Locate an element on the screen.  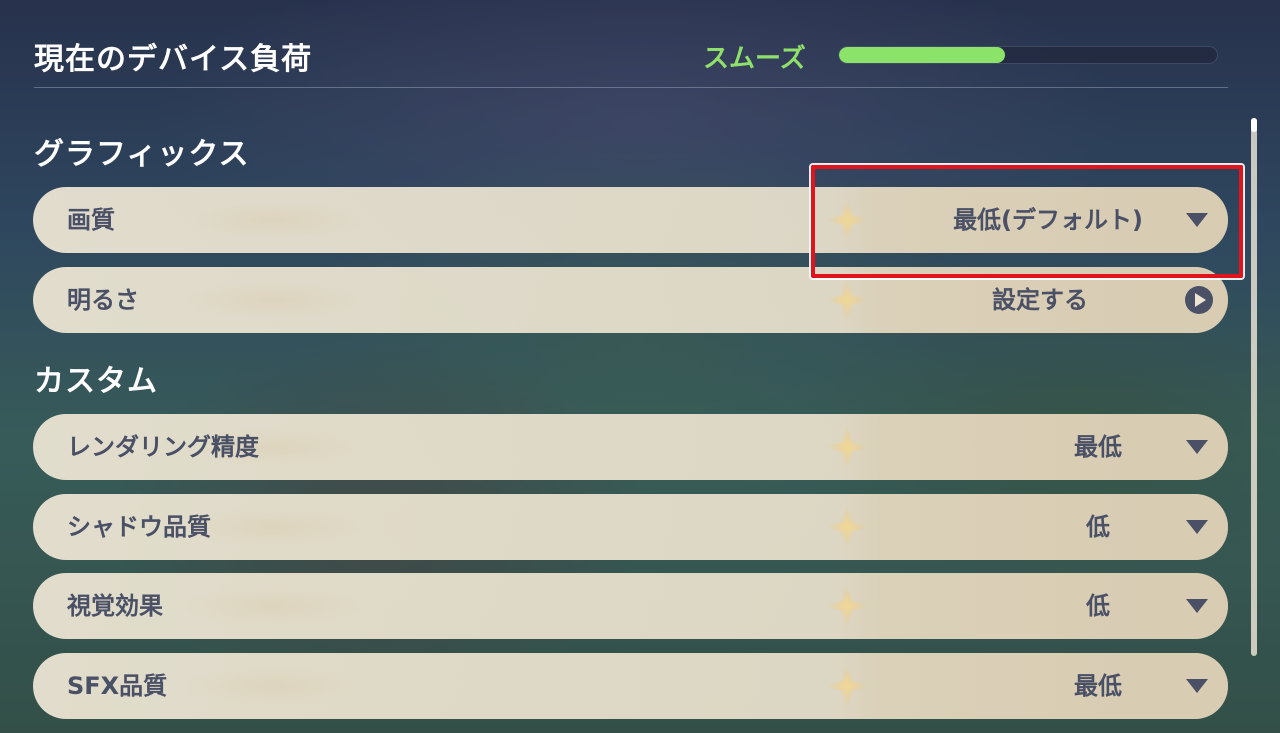
setting-row-visual-effects: 視覚効果 低 is located at coordinates (630, 606).